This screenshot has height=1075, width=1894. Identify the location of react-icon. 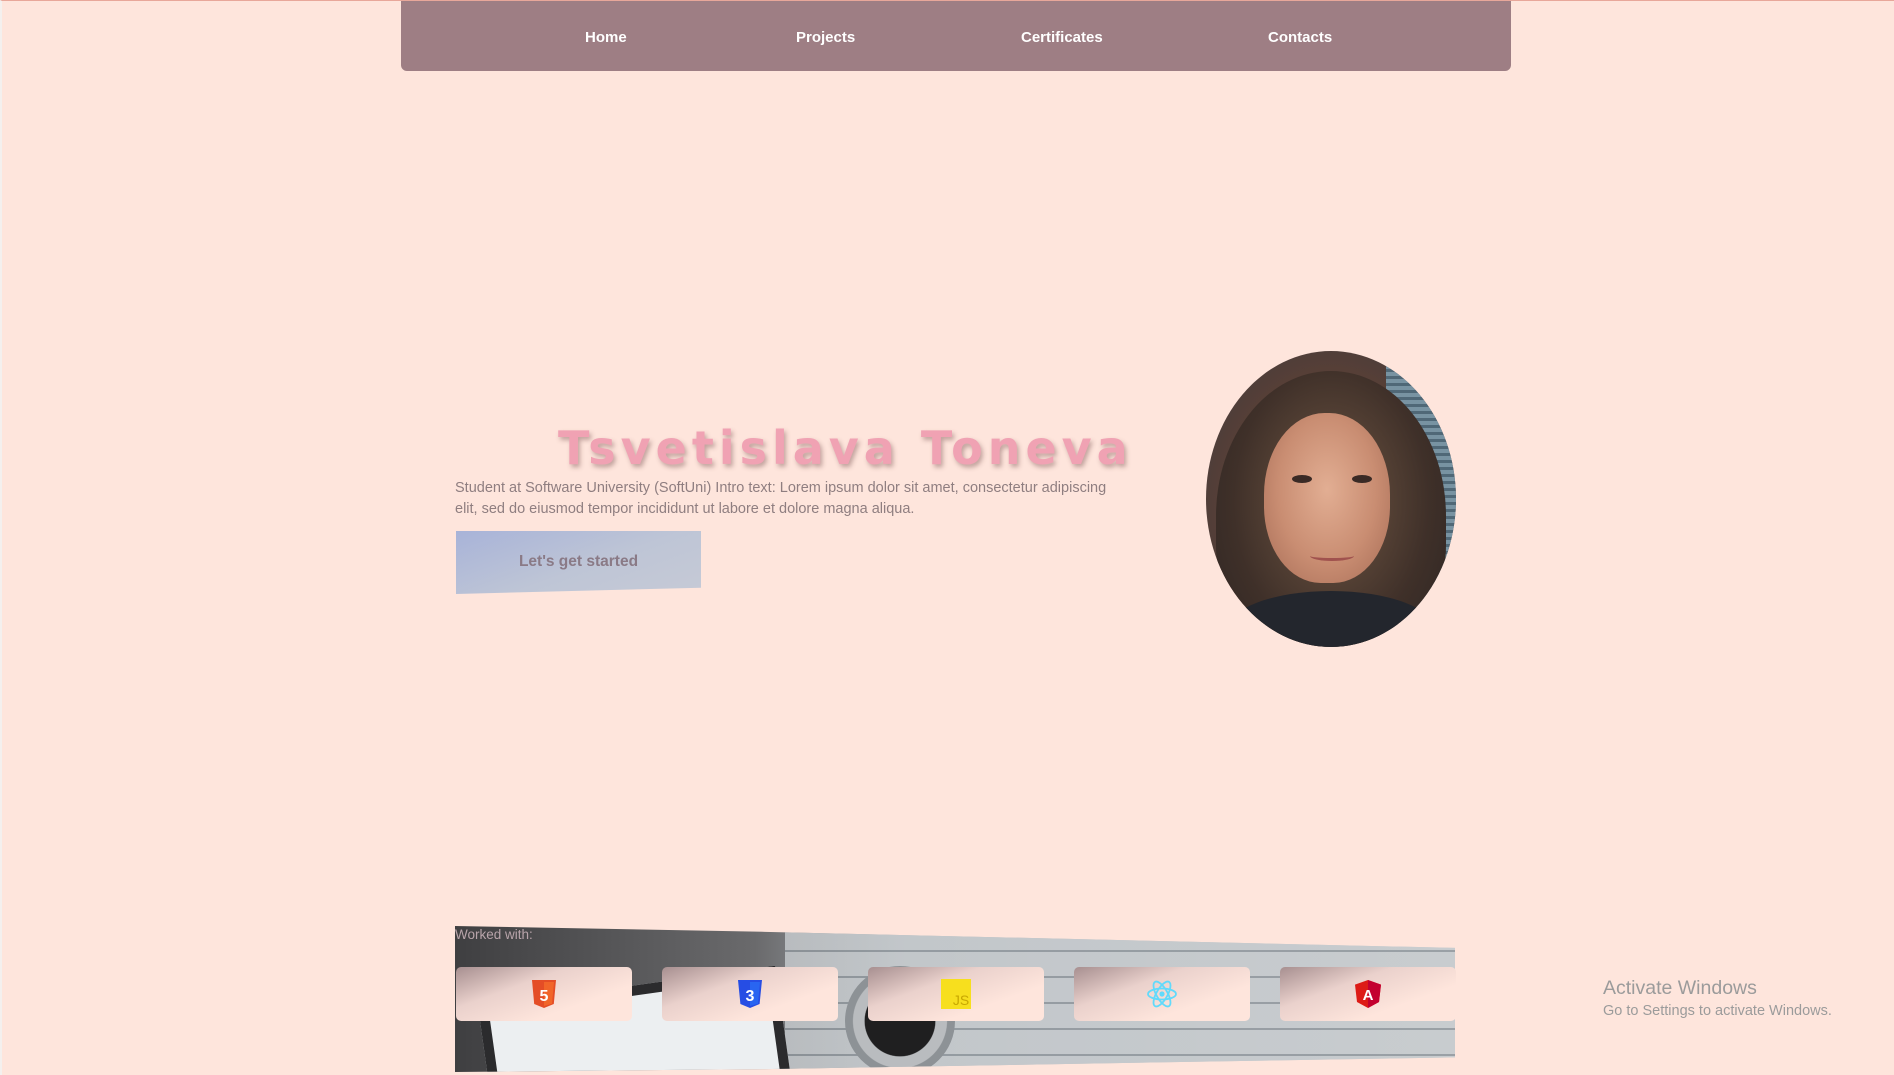
(1162, 994).